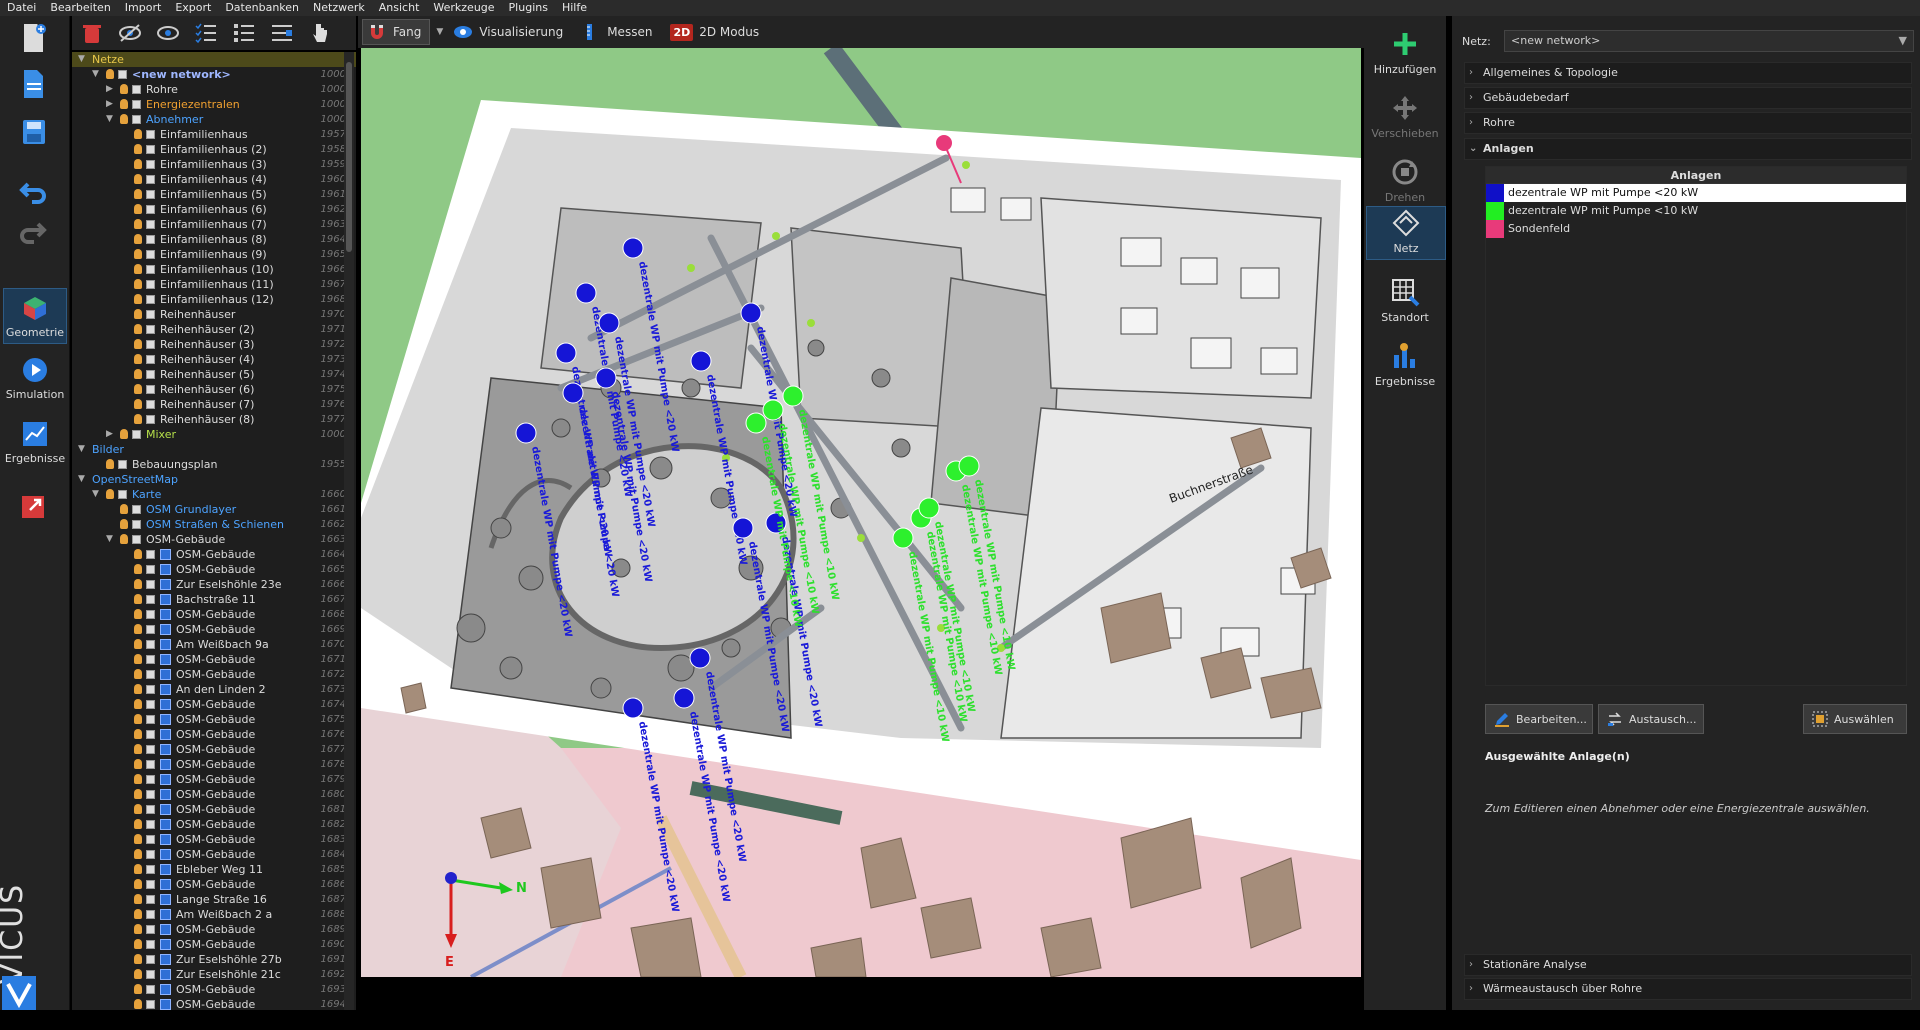 This screenshot has height=1030, width=1920. What do you see at coordinates (214, 584) in the screenshot?
I see `tree-row: Zur Eselshöhle 23e 1666` at bounding box center [214, 584].